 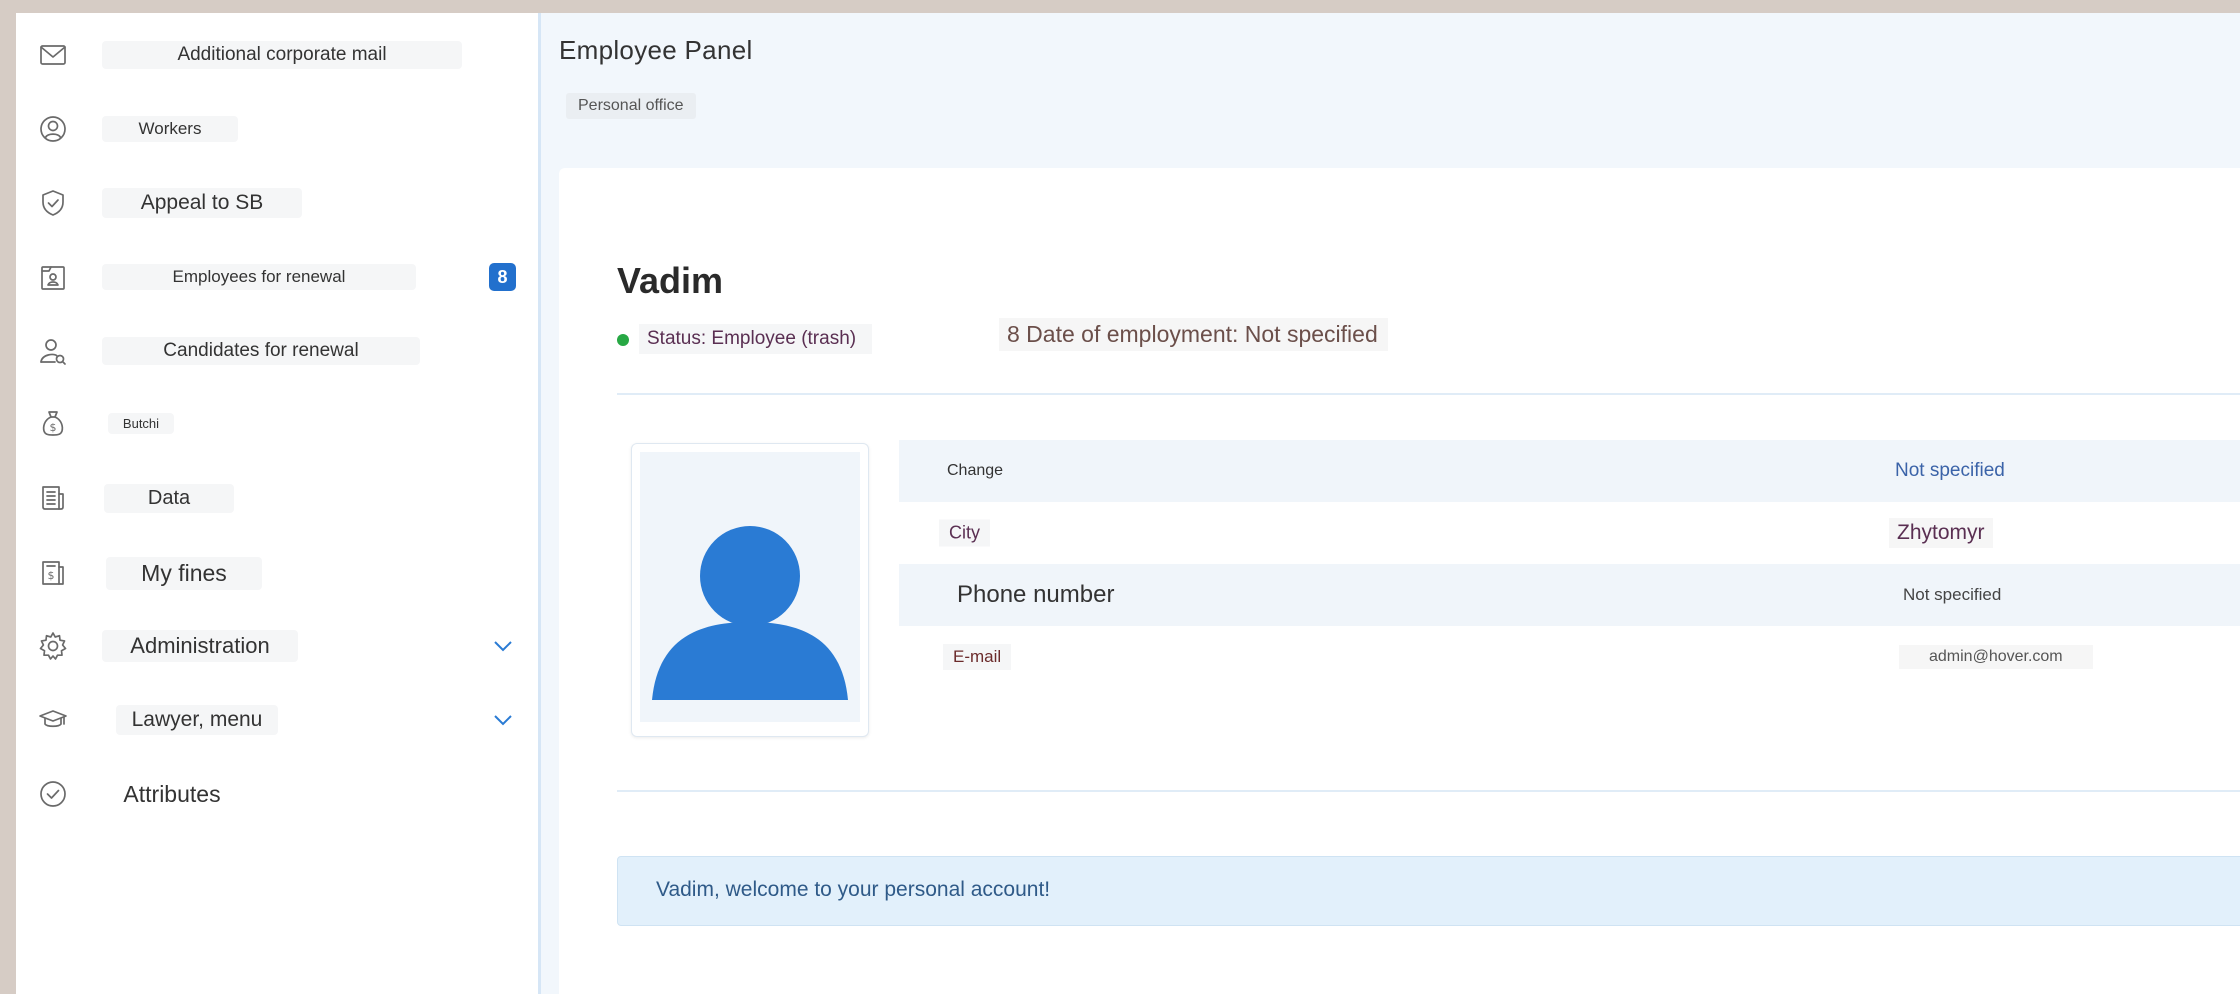 What do you see at coordinates (1952, 594) in the screenshot?
I see `field-value-phone: Not specified` at bounding box center [1952, 594].